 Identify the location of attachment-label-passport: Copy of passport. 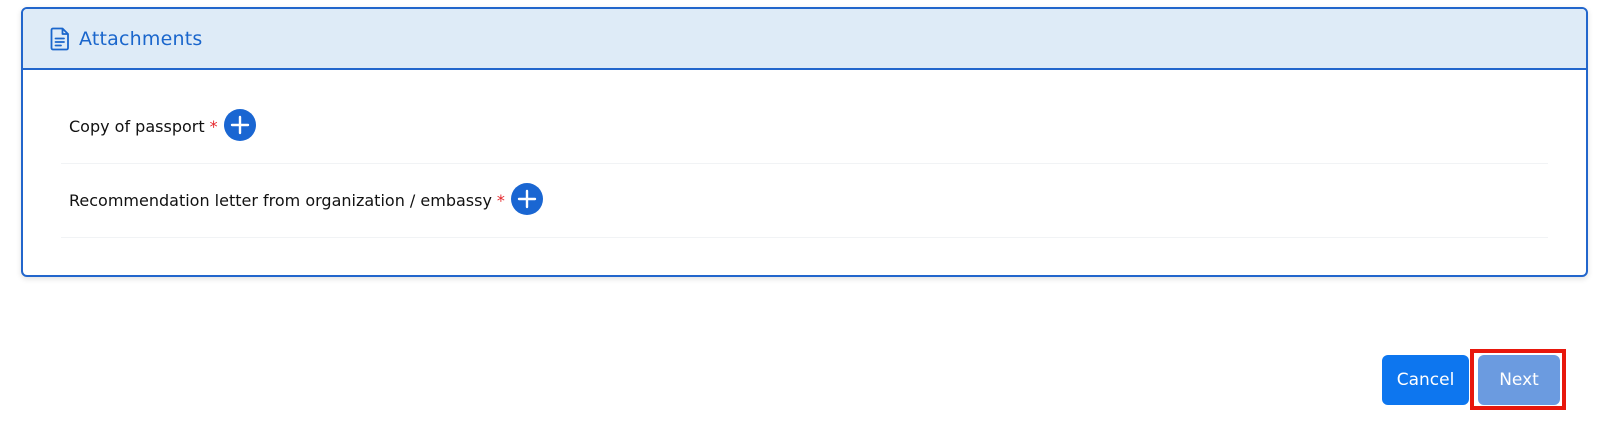
(137, 126).